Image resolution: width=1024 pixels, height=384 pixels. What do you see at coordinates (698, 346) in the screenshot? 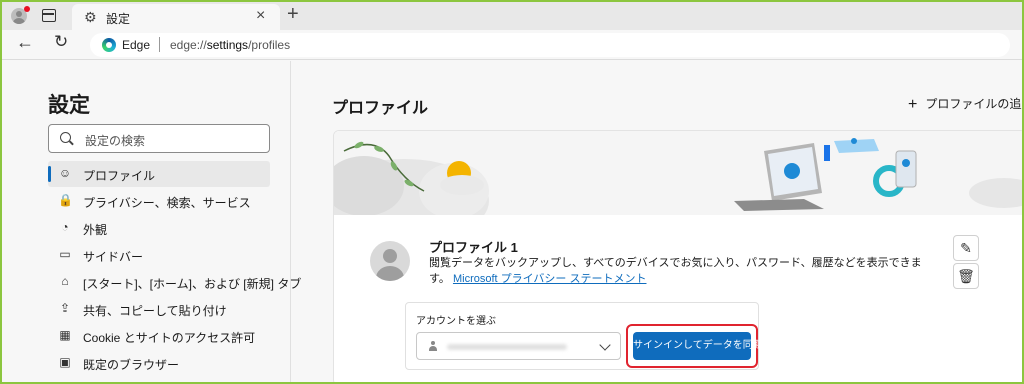
I see `sign-in-sync-button: サインインしてデータを同期` at bounding box center [698, 346].